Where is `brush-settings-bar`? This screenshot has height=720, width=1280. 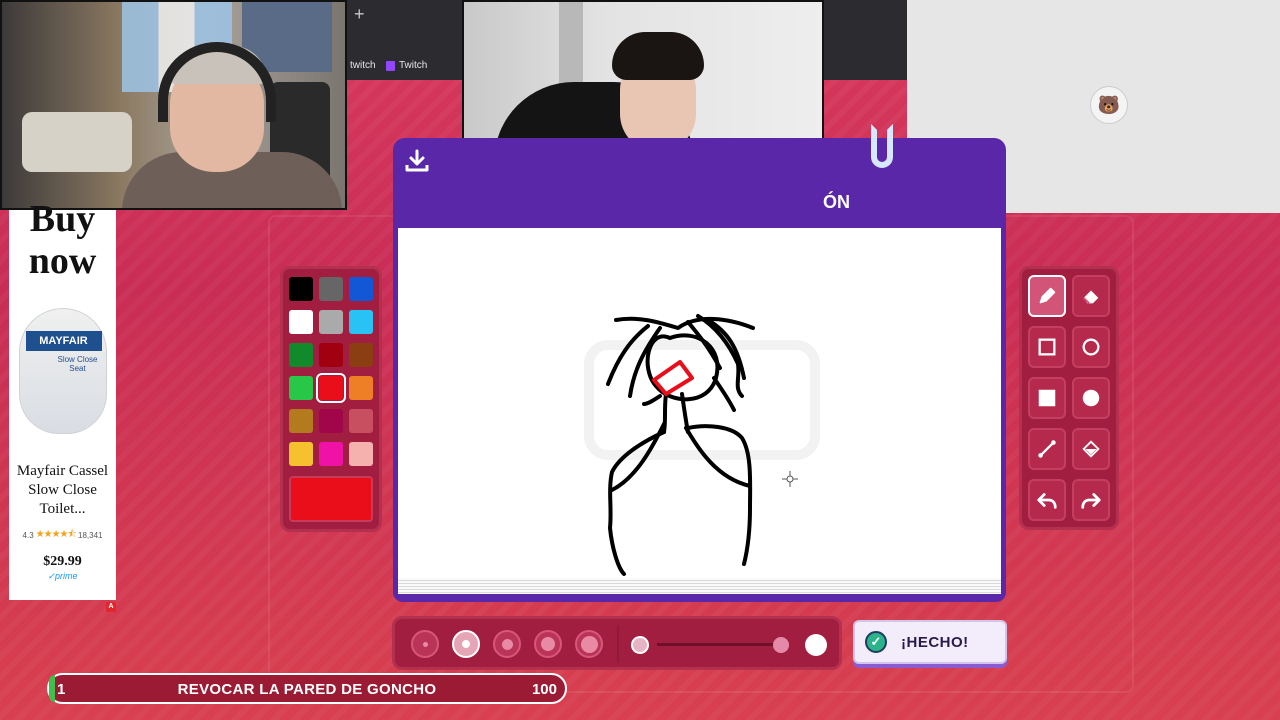 brush-settings-bar is located at coordinates (617, 643).